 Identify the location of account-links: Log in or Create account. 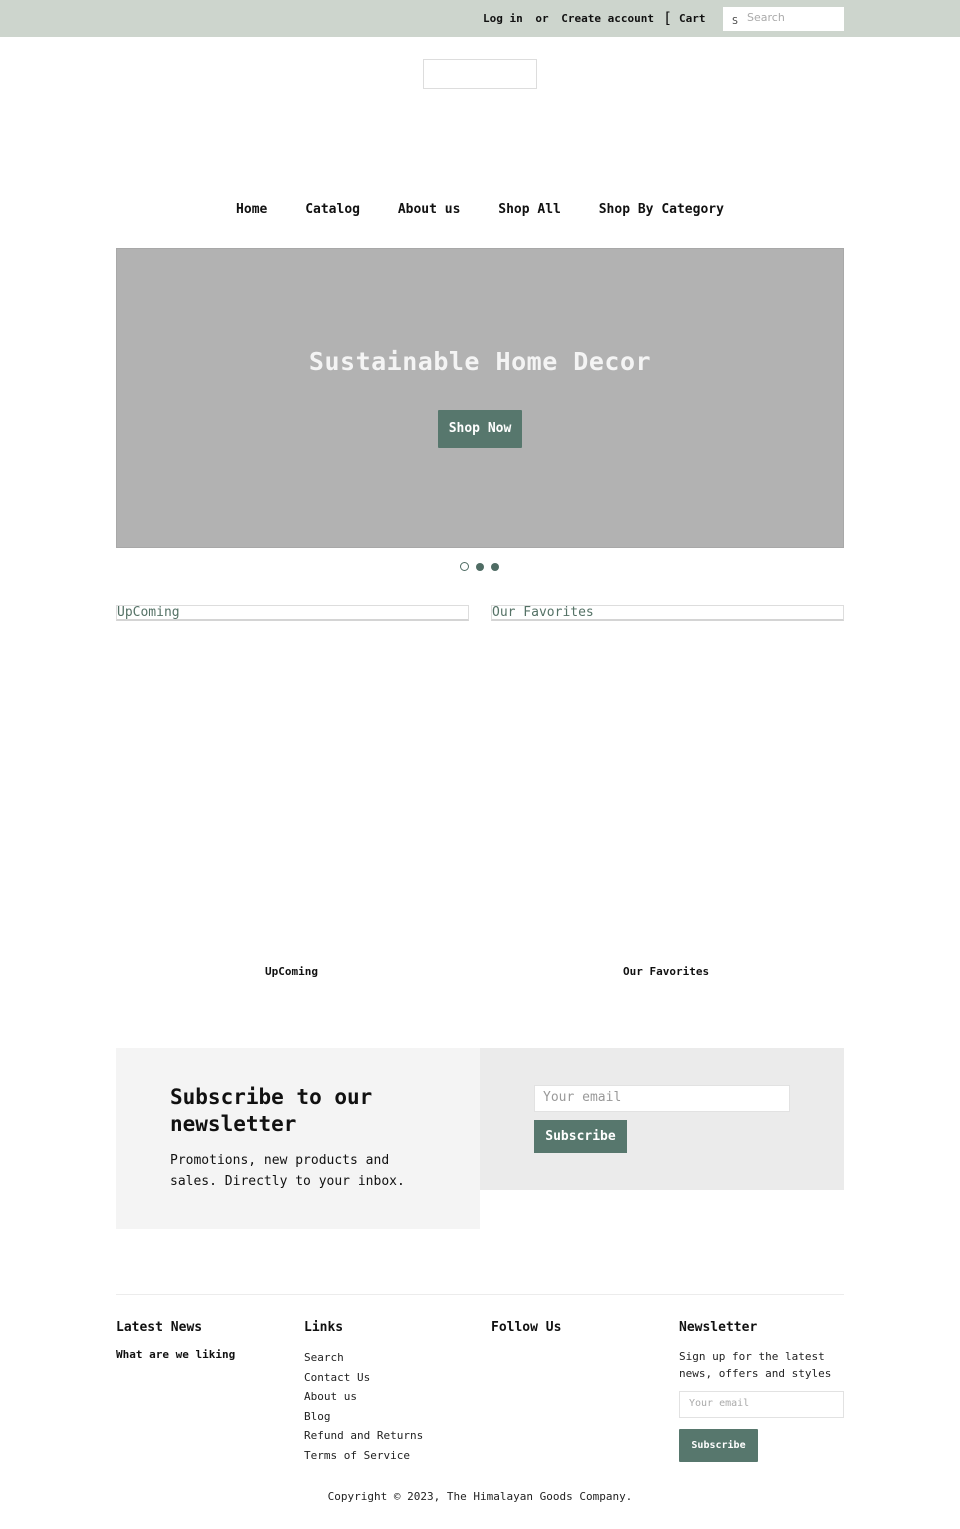
(571, 18).